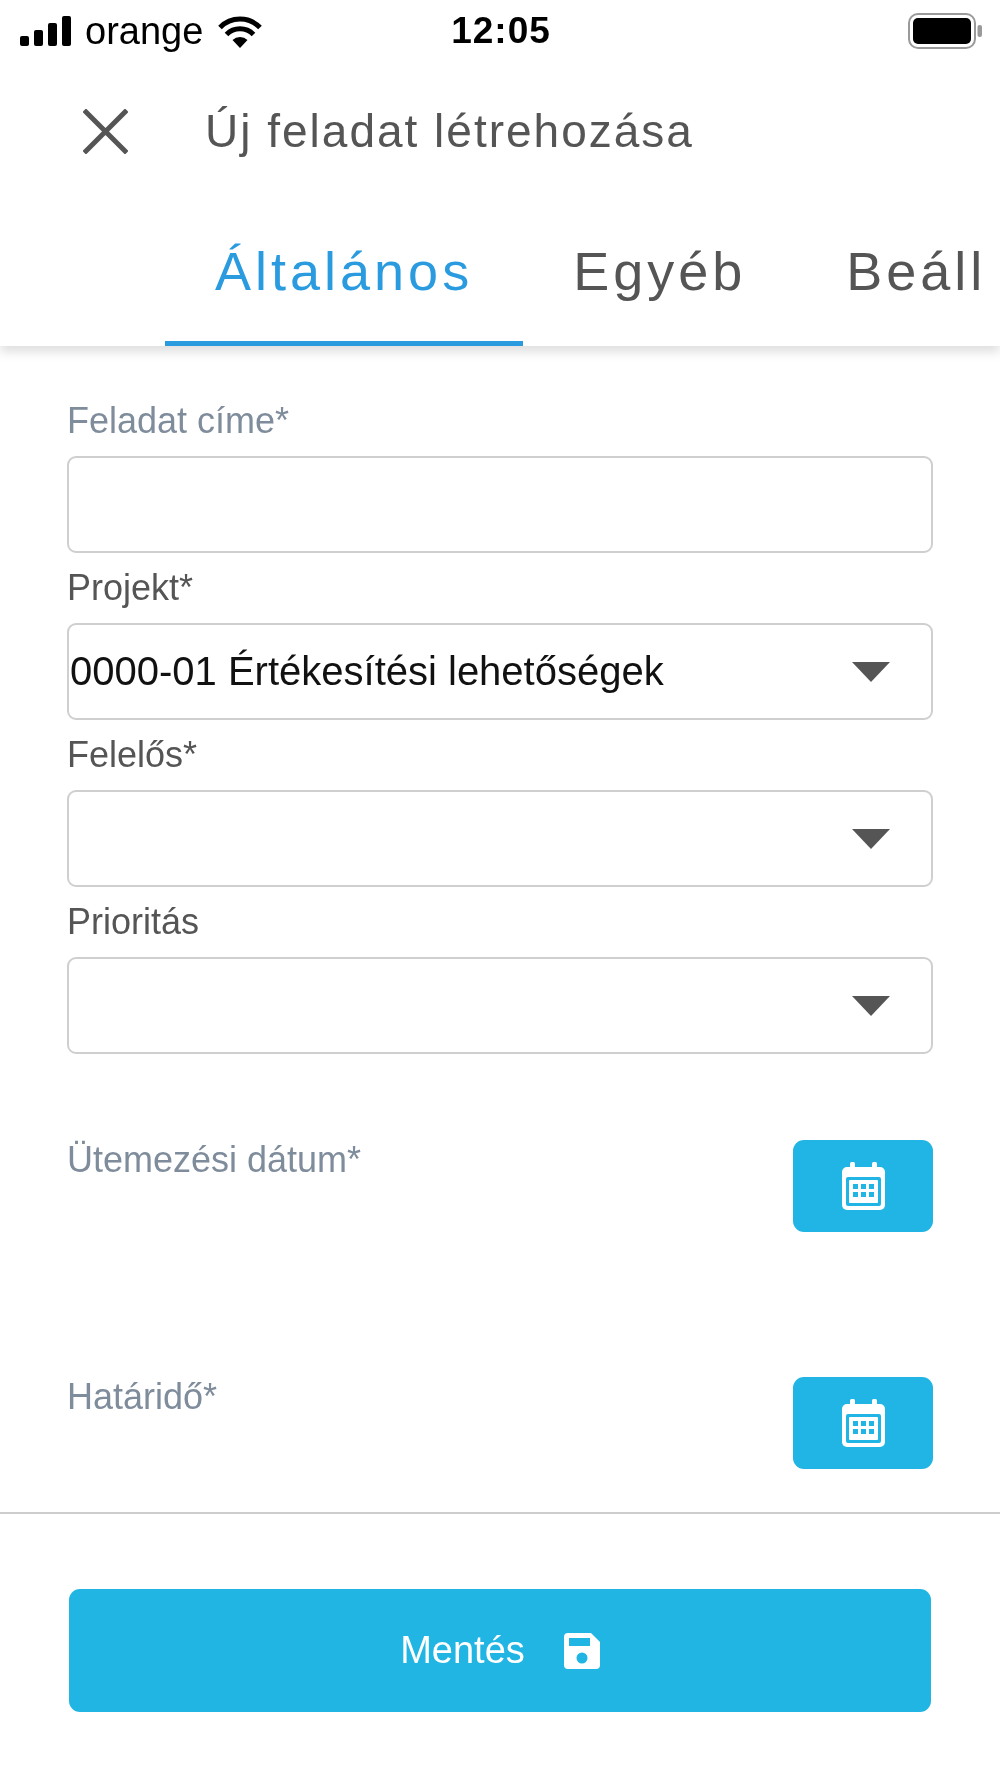 This screenshot has height=1778, width=1000. I want to click on signal-icon, so click(45, 31).